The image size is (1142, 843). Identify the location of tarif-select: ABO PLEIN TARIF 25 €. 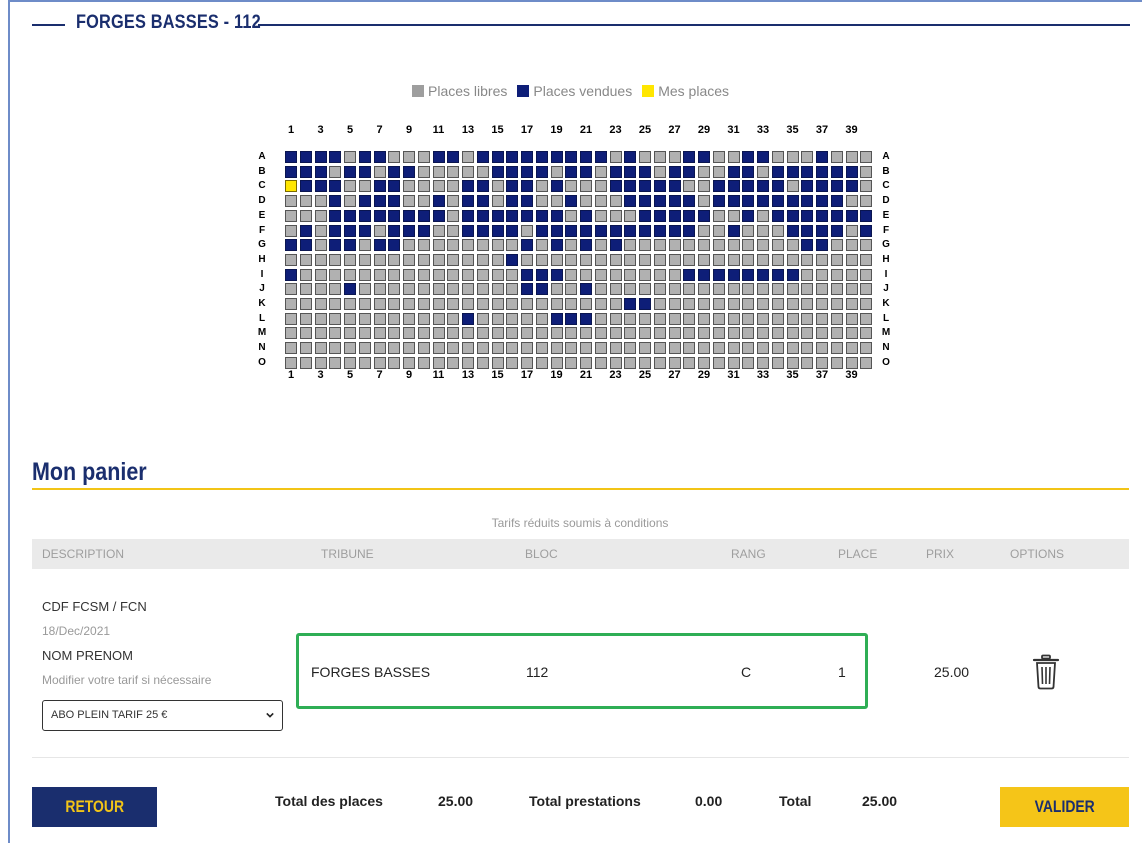
(162, 715).